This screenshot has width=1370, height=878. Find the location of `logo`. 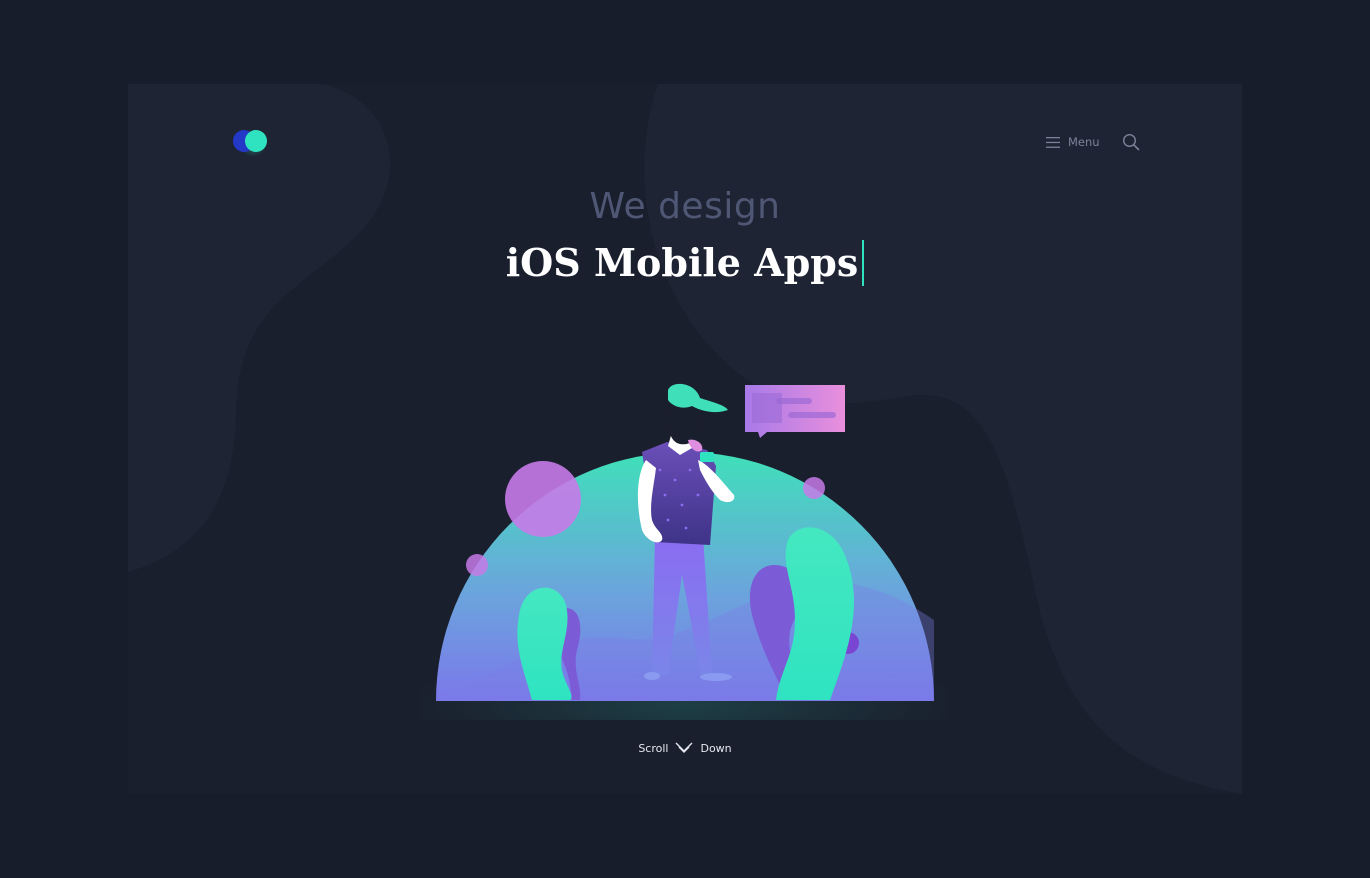

logo is located at coordinates (251, 142).